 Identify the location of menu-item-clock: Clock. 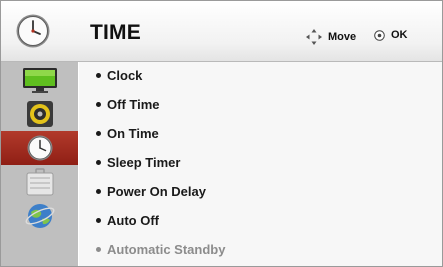
(119, 76).